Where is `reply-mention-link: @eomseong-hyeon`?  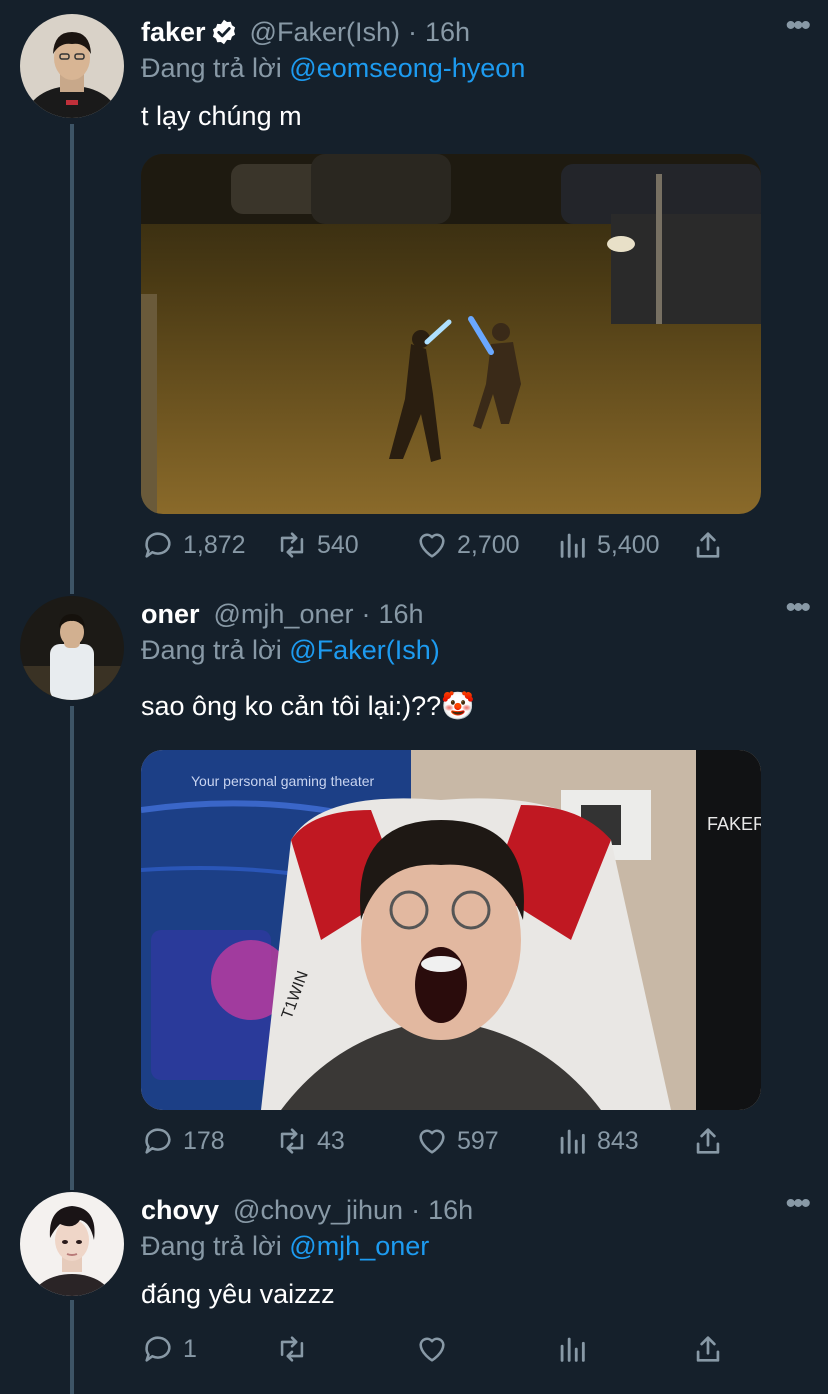 reply-mention-link: @eomseong-hyeon is located at coordinates (407, 68).